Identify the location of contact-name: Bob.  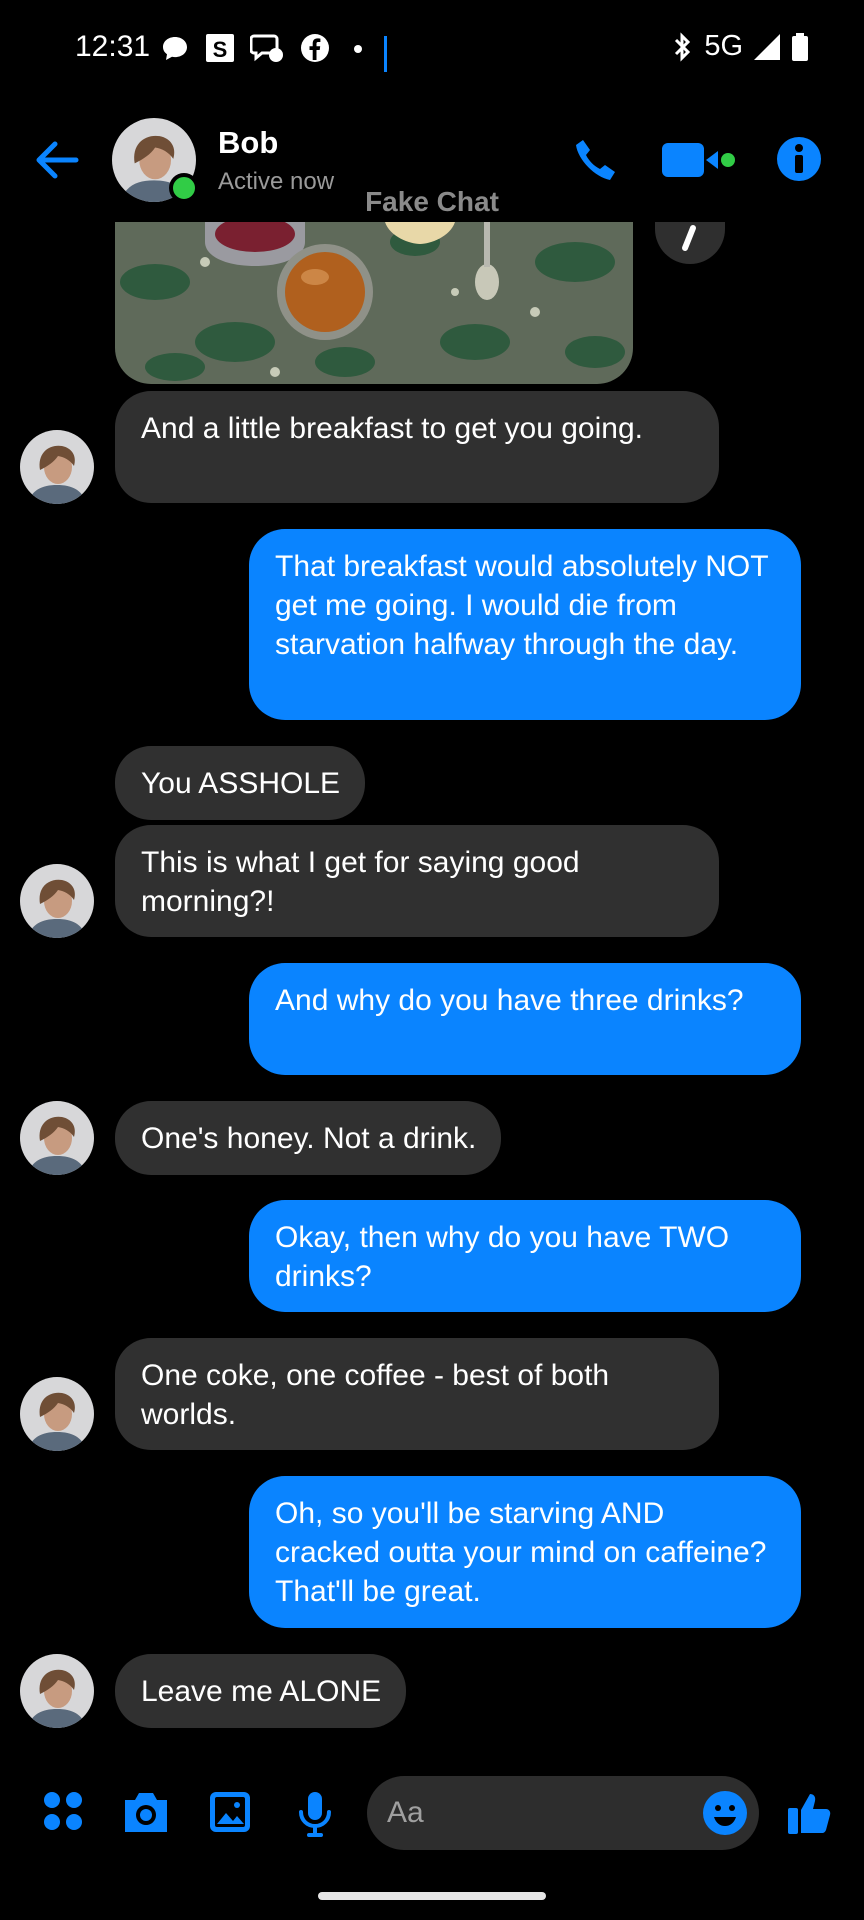
(248, 143).